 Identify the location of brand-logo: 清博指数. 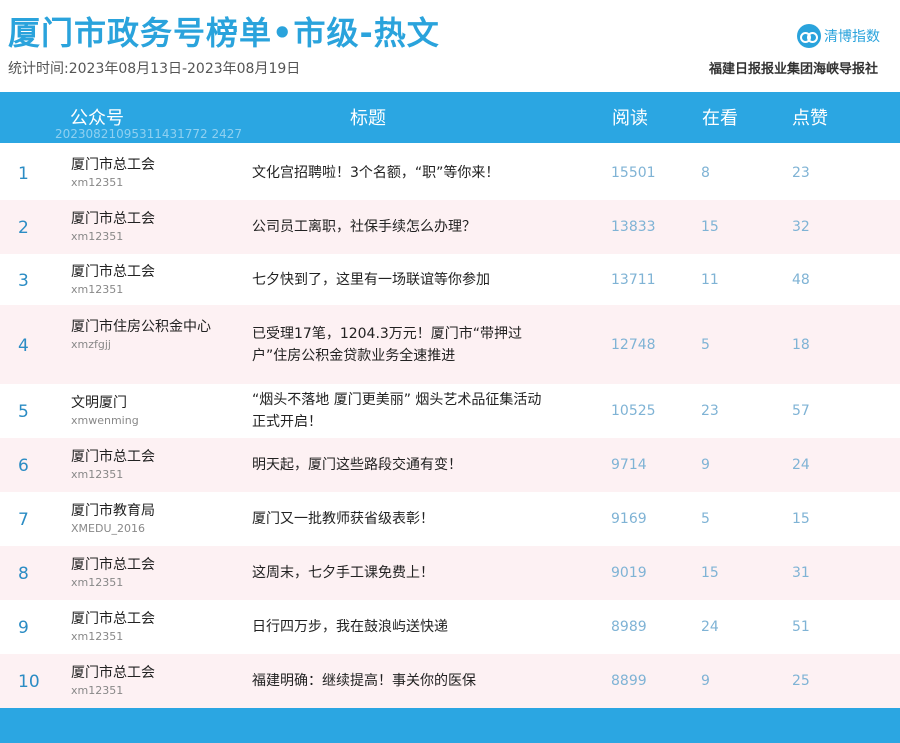
(838, 36).